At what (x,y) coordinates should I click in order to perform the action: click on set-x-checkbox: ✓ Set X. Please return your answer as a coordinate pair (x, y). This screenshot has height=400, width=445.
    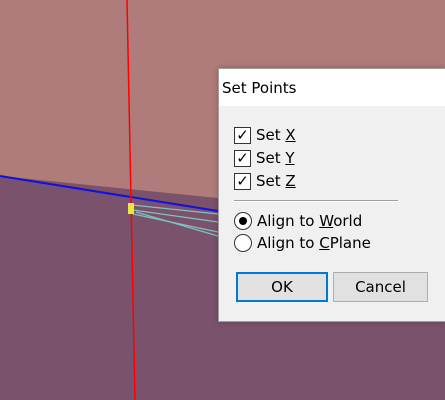
    Looking at the image, I should click on (265, 135).